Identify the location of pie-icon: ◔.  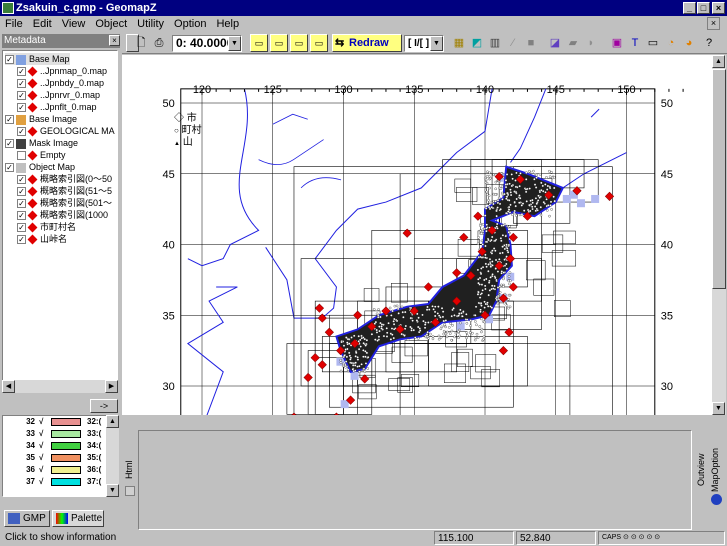
(671, 43).